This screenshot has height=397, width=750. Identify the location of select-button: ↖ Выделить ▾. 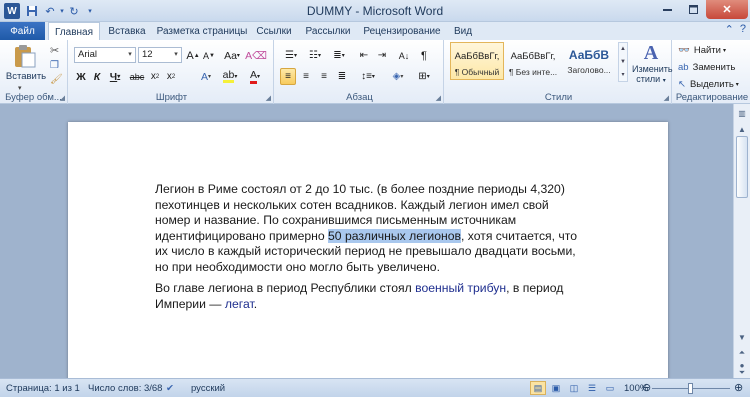
(713, 84).